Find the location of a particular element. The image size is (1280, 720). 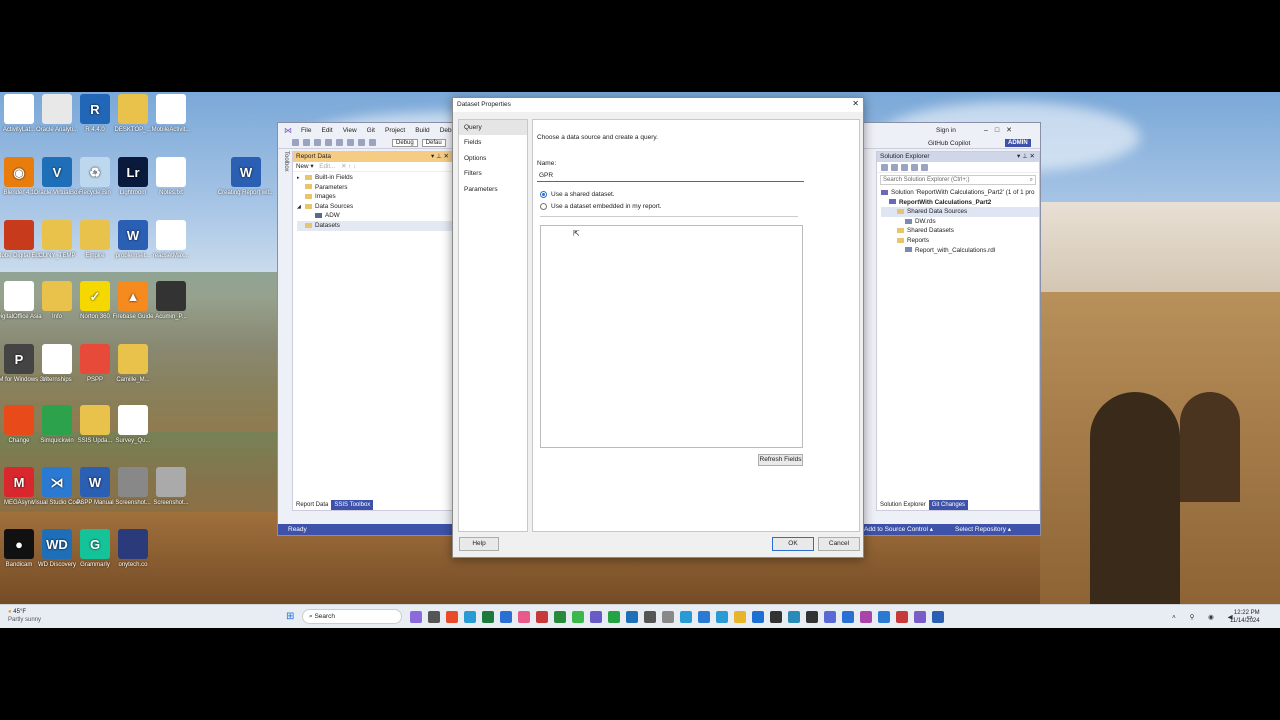

new-file-icon is located at coordinates (317, 142).